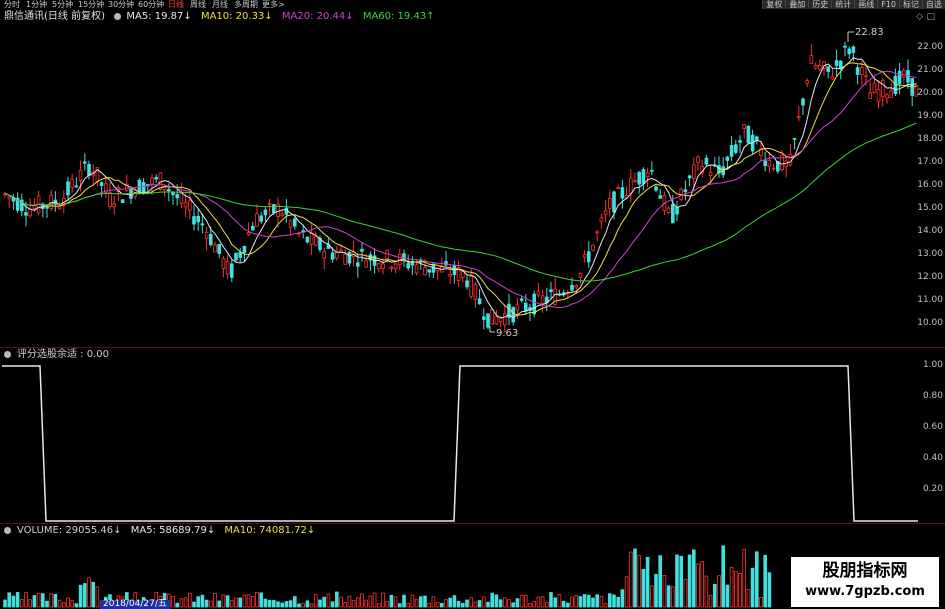 This screenshot has width=945, height=609. I want to click on price-tick: 18.00, so click(930, 139).